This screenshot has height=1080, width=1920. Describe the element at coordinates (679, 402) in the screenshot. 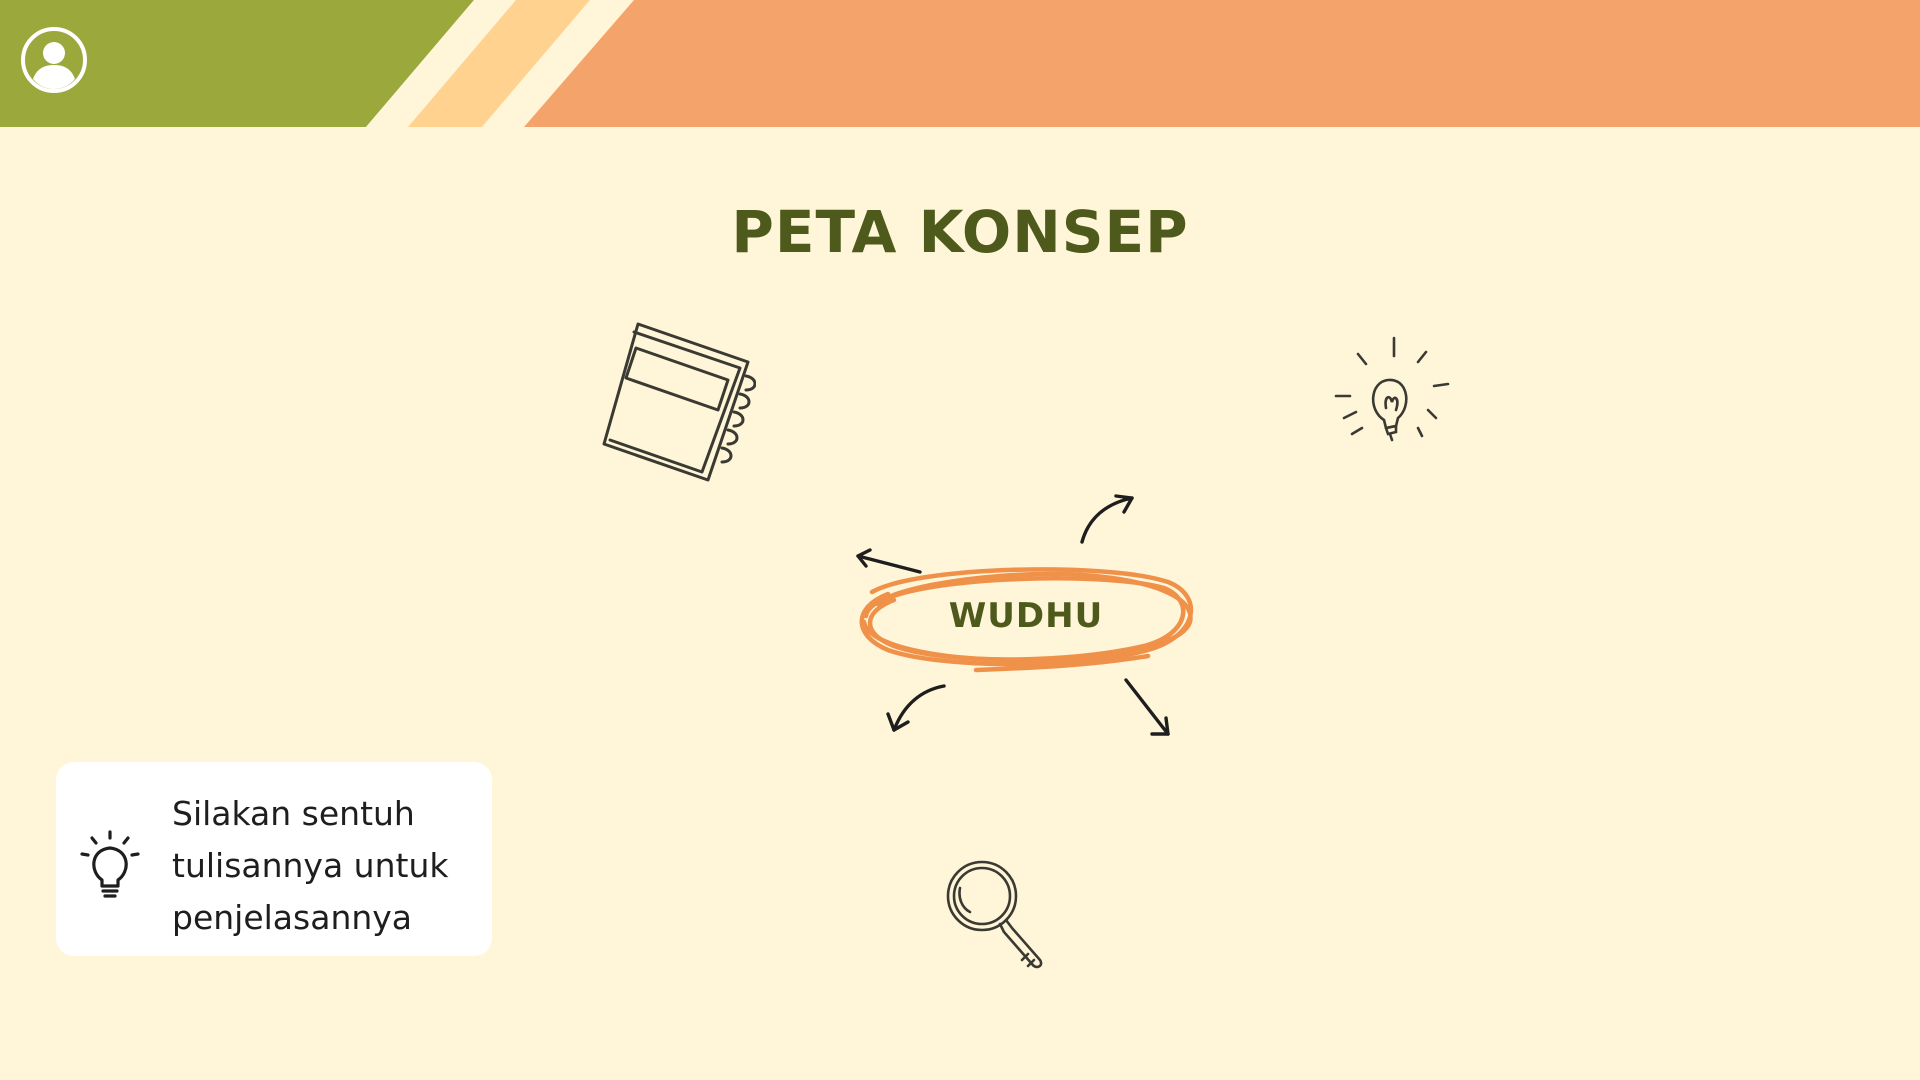

I see `notebook-icon` at that location.